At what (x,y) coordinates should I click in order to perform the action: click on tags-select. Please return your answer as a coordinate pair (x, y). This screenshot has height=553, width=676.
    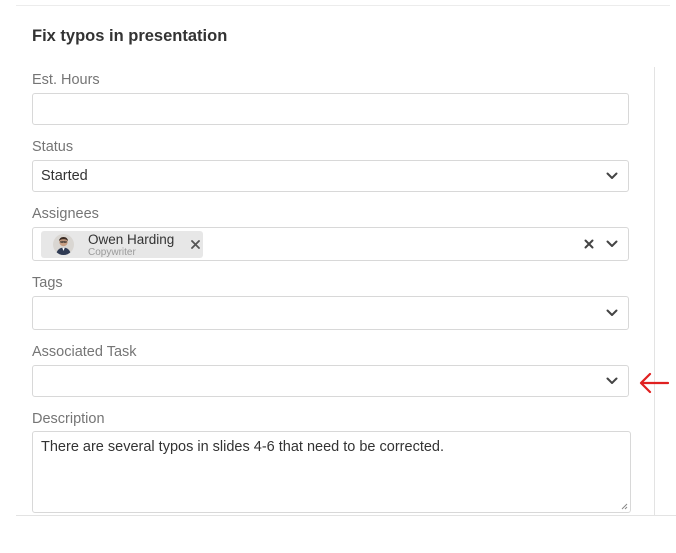
    Looking at the image, I should click on (330, 313).